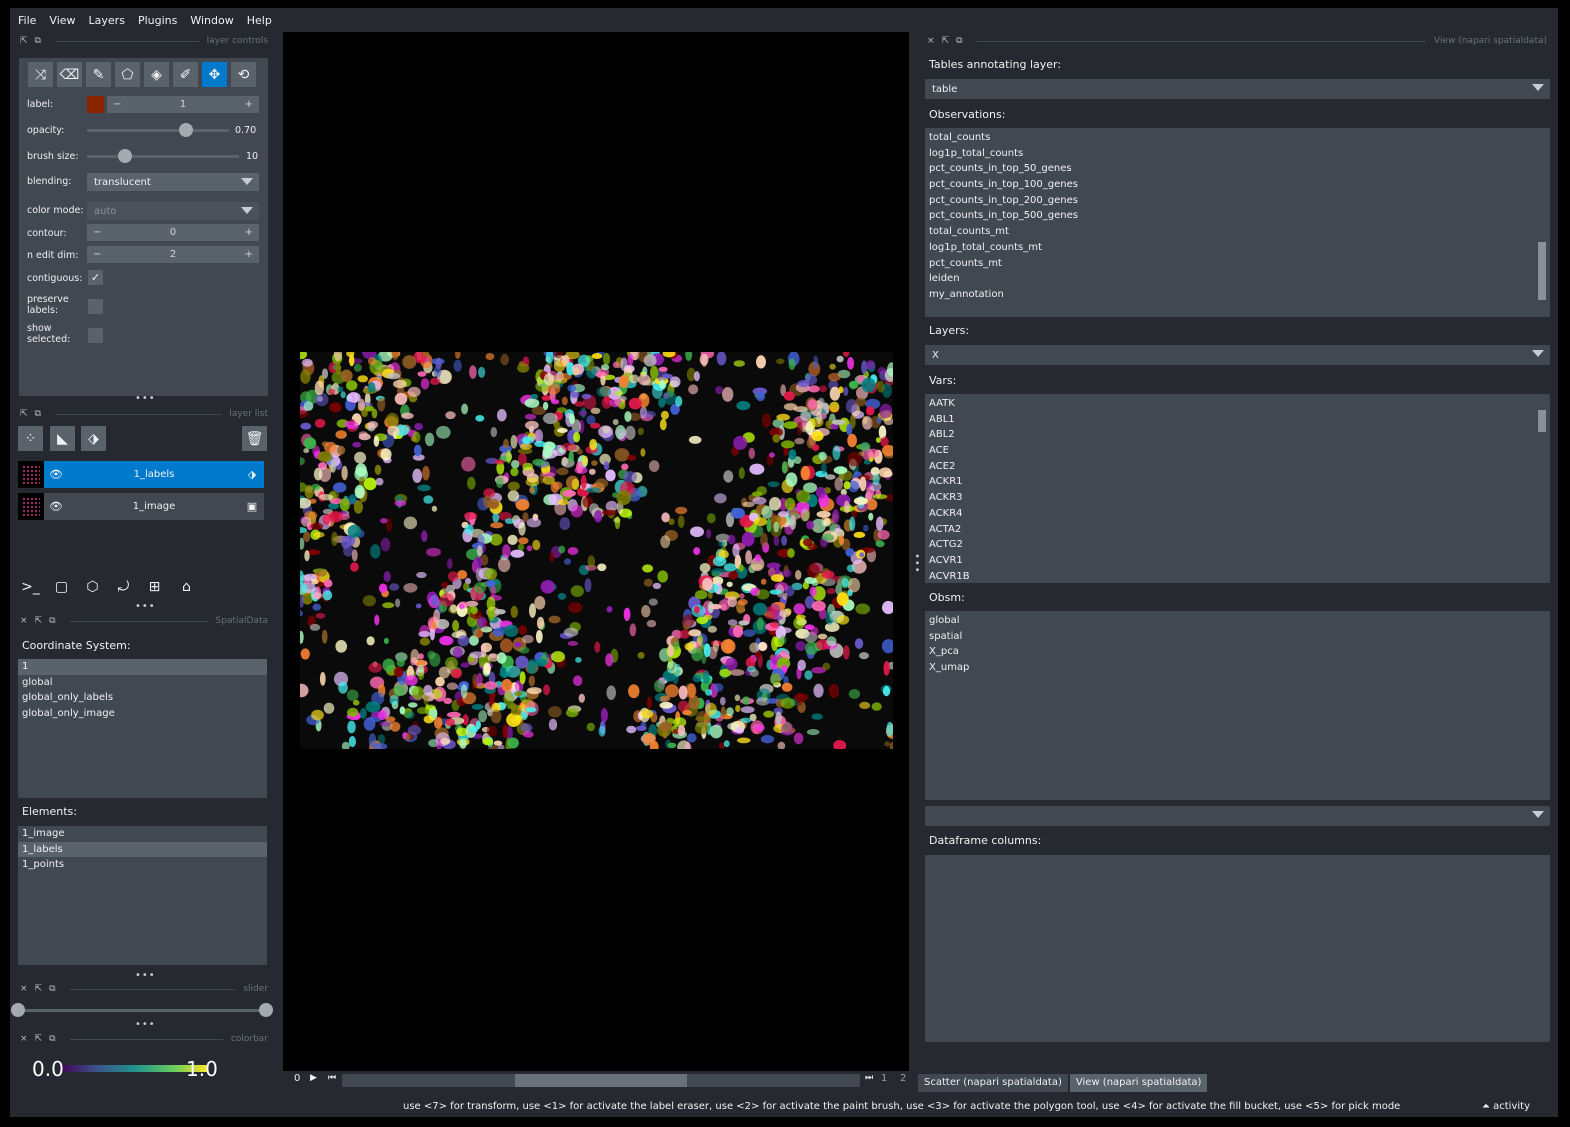  I want to click on list-item: log1p_total_counts_mt, so click(1237, 248).